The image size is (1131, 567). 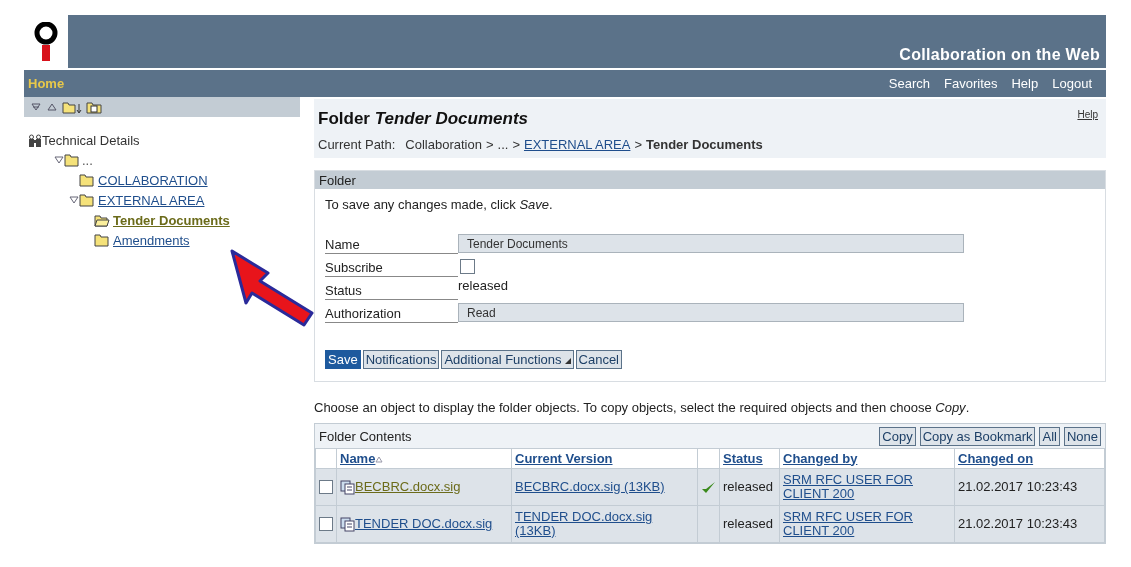 What do you see at coordinates (977, 436) in the screenshot?
I see `button: Copy as Bookmark` at bounding box center [977, 436].